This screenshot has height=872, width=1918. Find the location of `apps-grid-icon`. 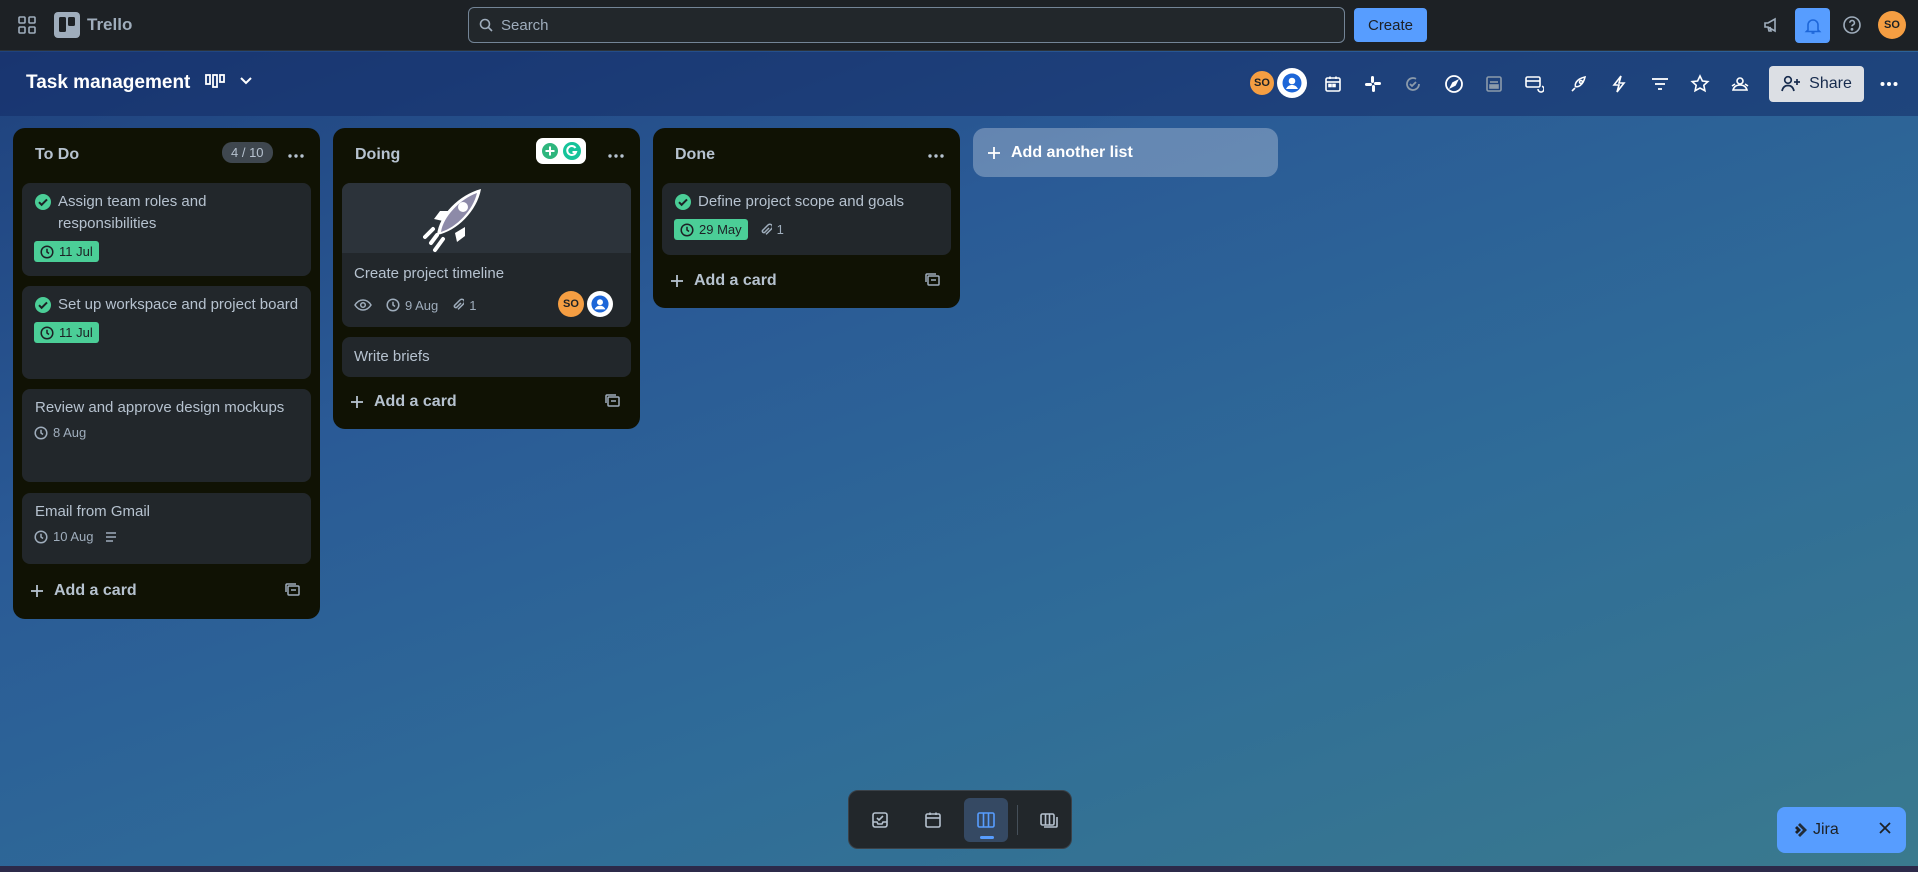

apps-grid-icon is located at coordinates (27, 25).